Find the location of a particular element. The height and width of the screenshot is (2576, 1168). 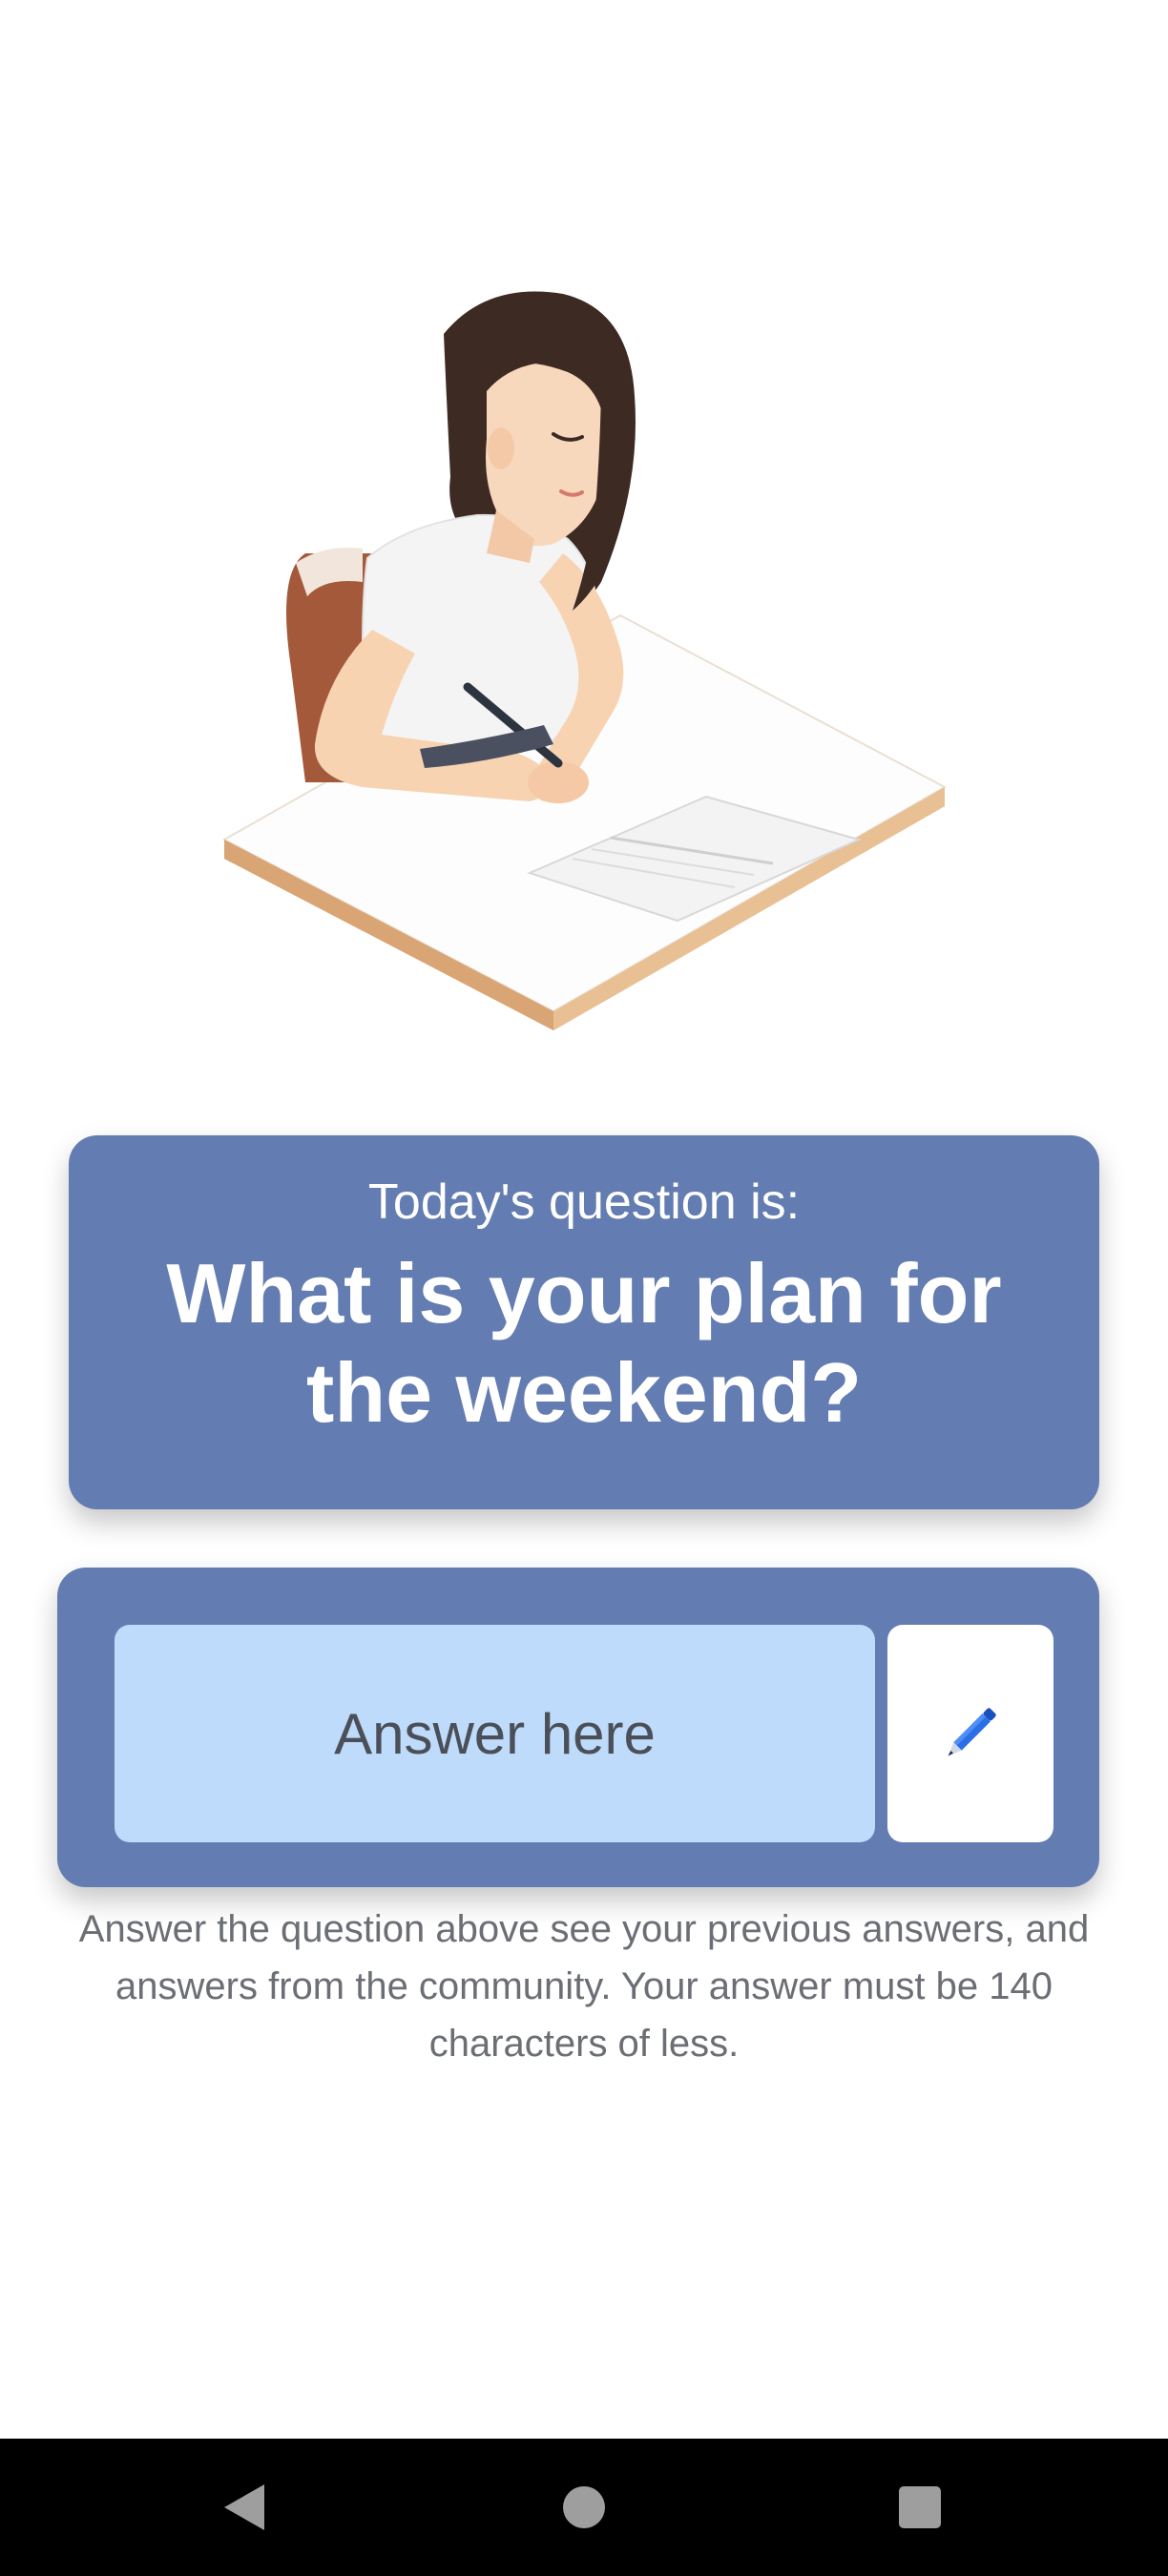

recents-square-icon is located at coordinates (920, 2507).